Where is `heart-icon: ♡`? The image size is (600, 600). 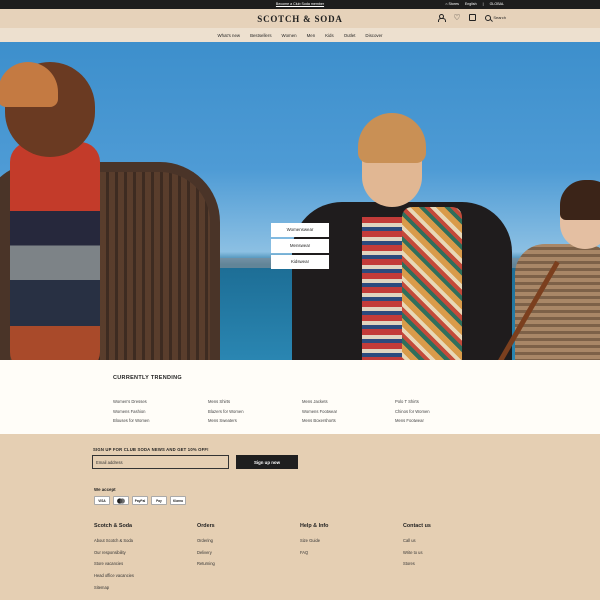 heart-icon: ♡ is located at coordinates (456, 18).